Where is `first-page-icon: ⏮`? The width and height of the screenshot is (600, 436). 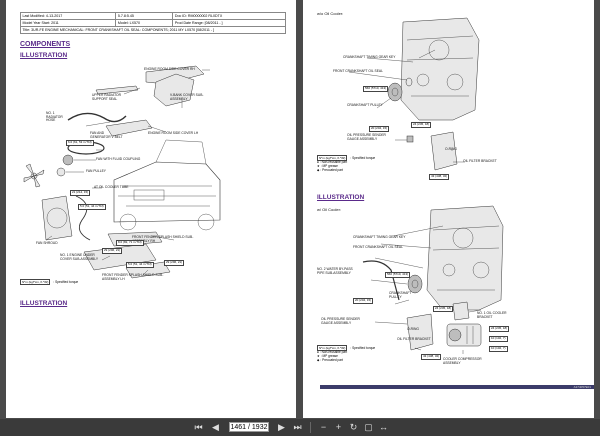
first-page-icon: ⏮ is located at coordinates (198, 427).